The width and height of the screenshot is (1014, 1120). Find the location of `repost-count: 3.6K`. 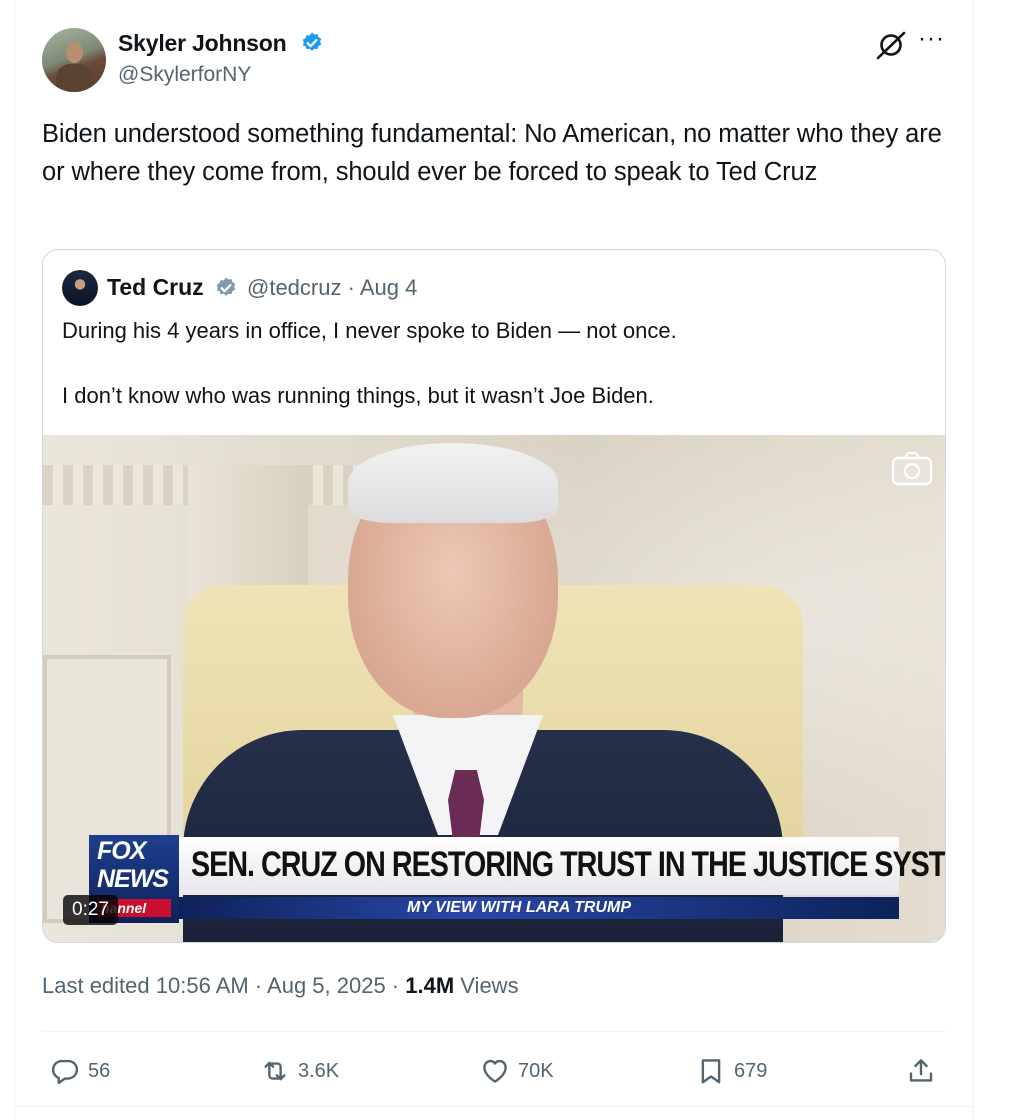

repost-count: 3.6K is located at coordinates (319, 1070).